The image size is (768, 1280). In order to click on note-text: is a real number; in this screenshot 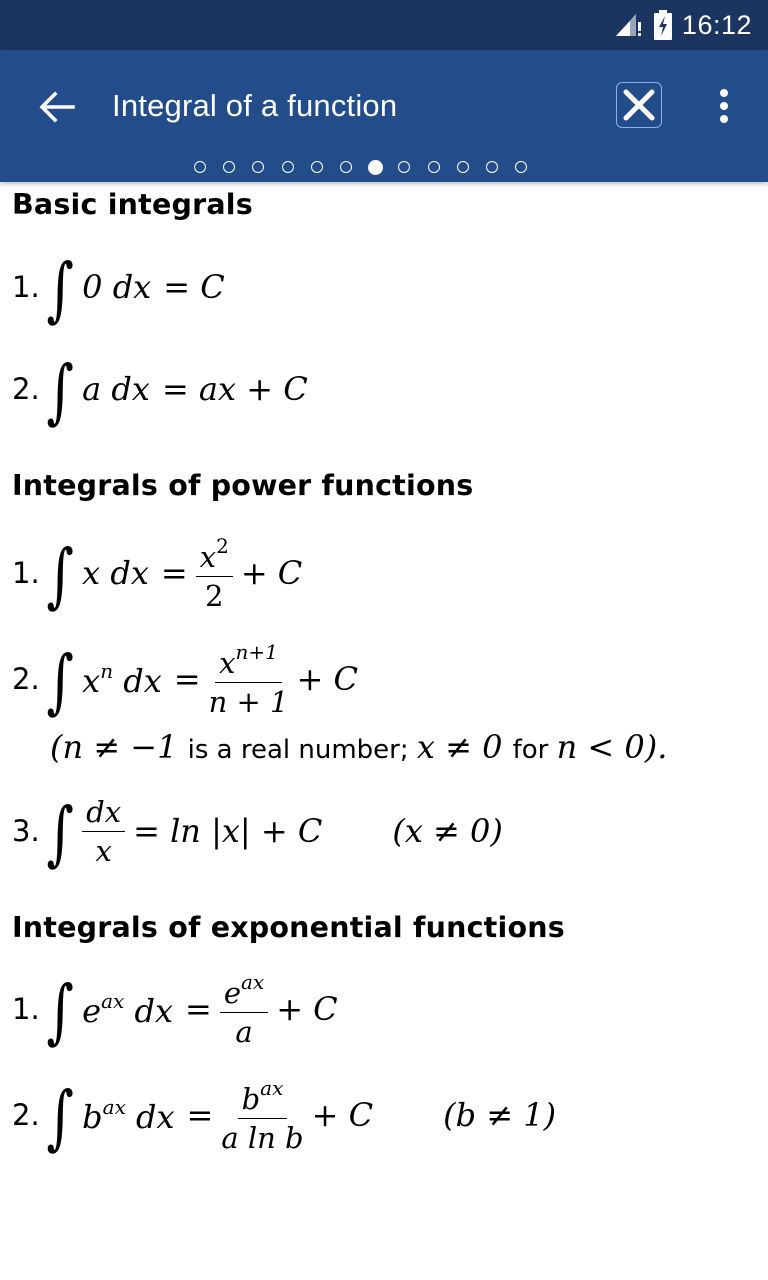, I will do `click(302, 750)`.